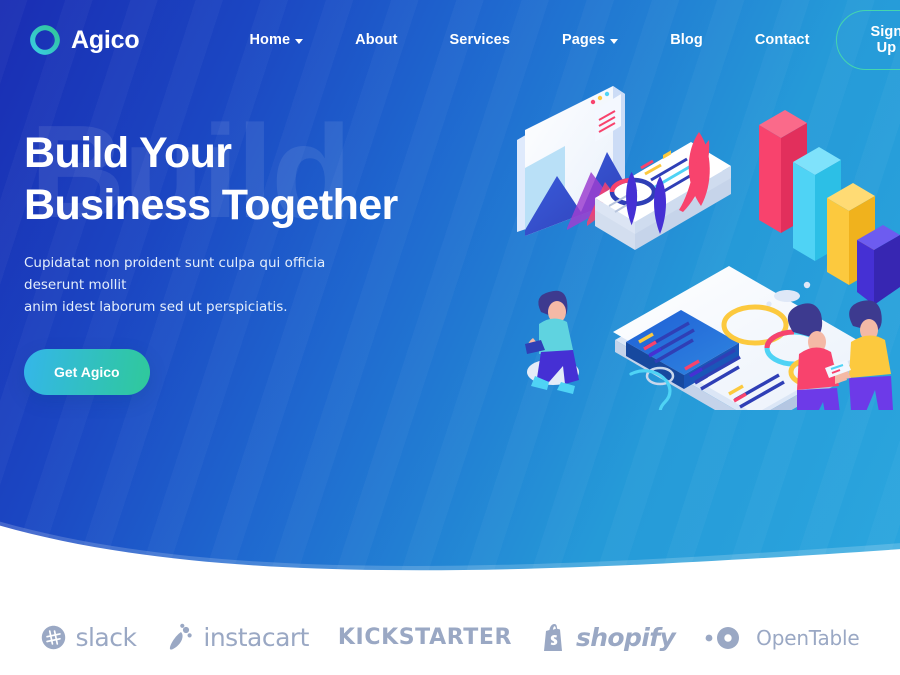 The height and width of the screenshot is (675, 900). I want to click on nav-label: Blog, so click(686, 40).